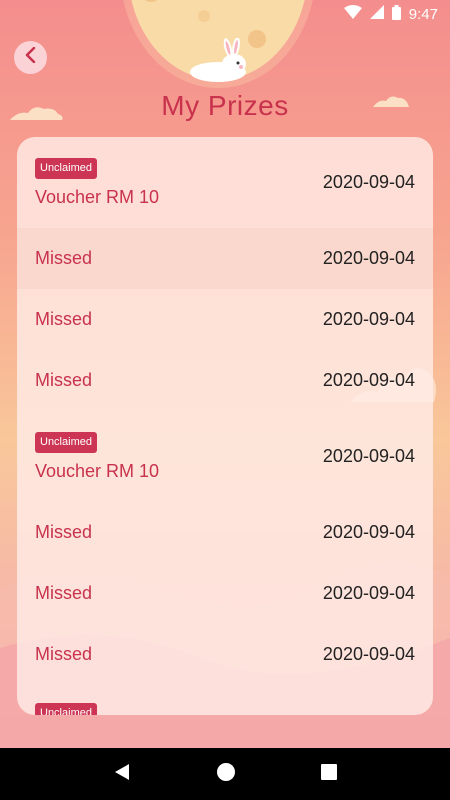  I want to click on back-button, so click(30, 57).